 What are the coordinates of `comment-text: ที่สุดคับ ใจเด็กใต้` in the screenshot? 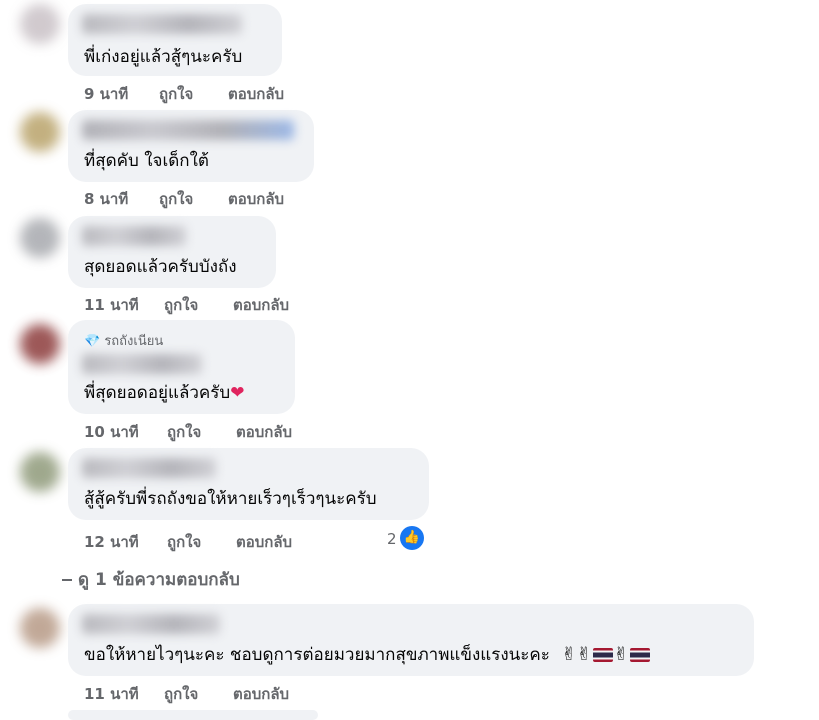 It's located at (146, 161).